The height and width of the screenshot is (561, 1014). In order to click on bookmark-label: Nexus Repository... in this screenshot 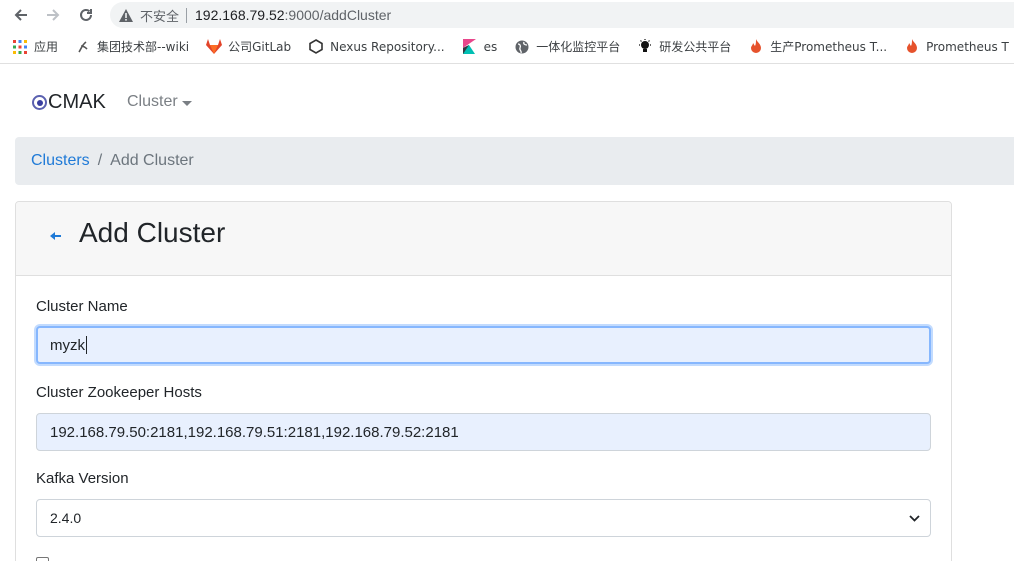, I will do `click(387, 46)`.